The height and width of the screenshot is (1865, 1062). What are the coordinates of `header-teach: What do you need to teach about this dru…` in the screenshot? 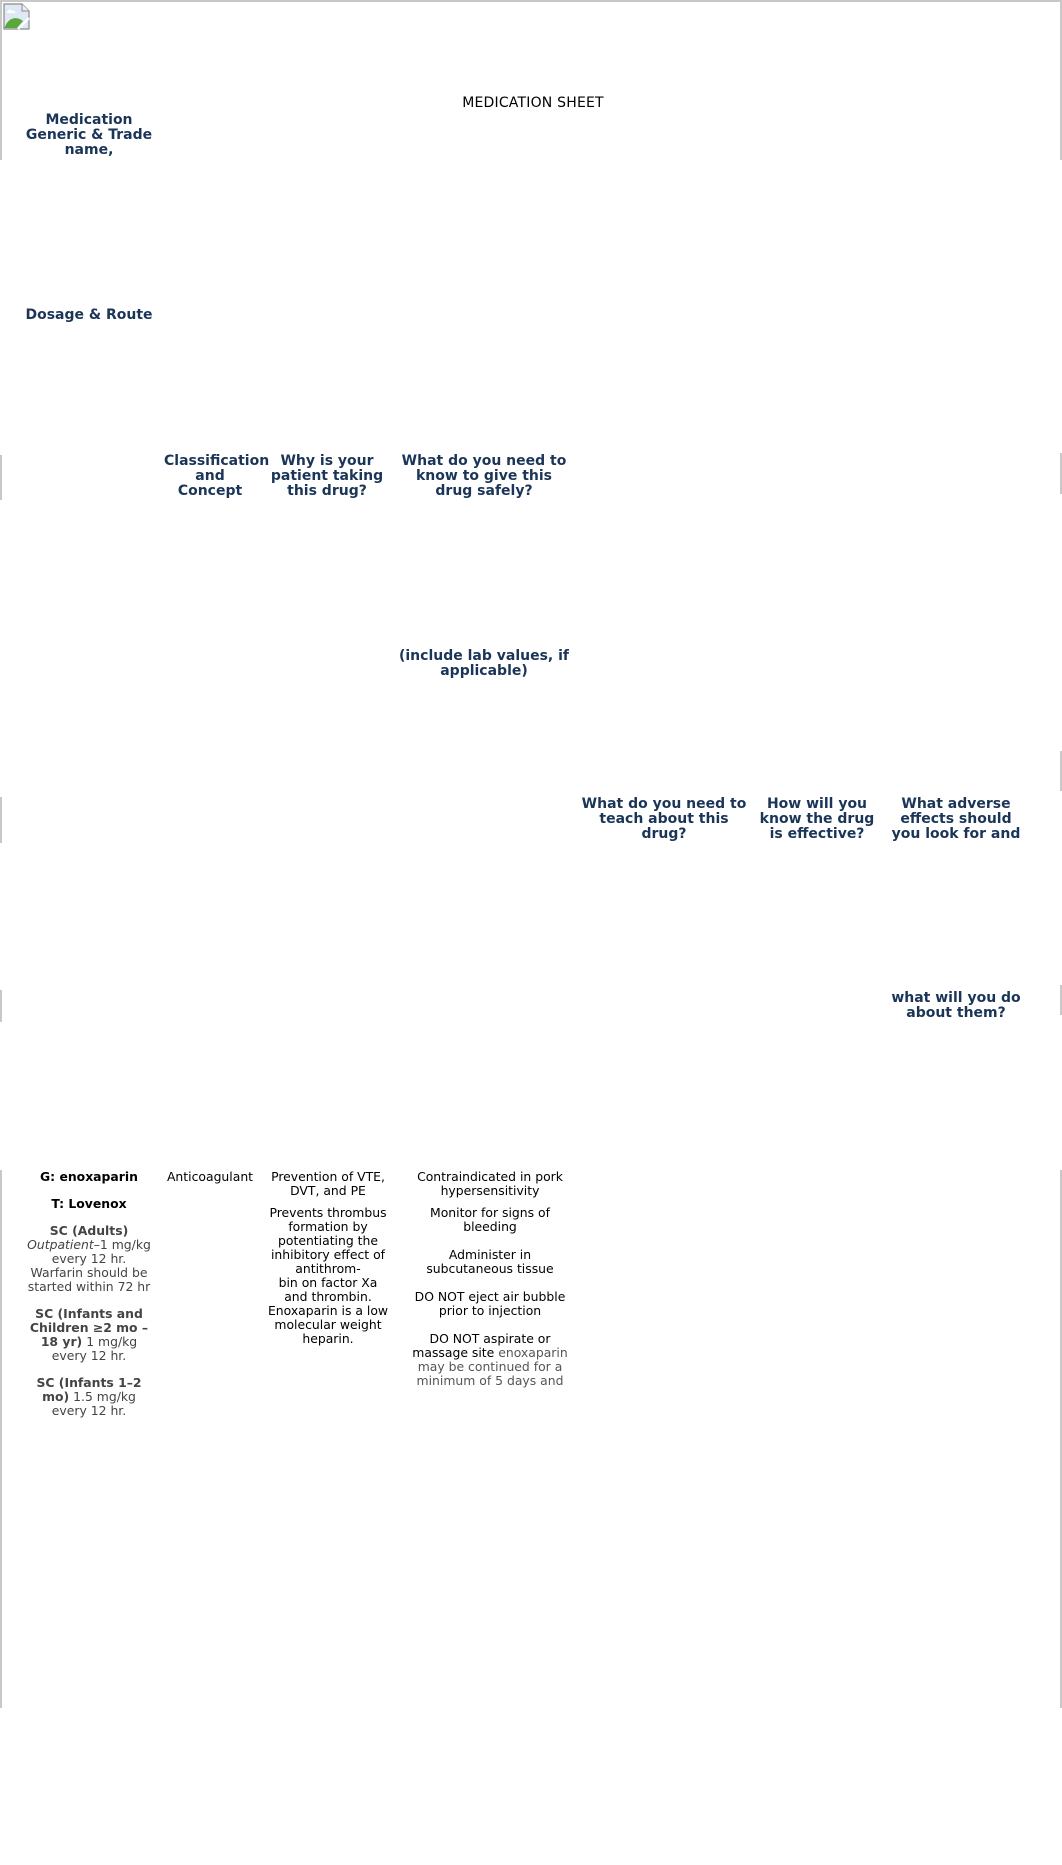 It's located at (664, 819).